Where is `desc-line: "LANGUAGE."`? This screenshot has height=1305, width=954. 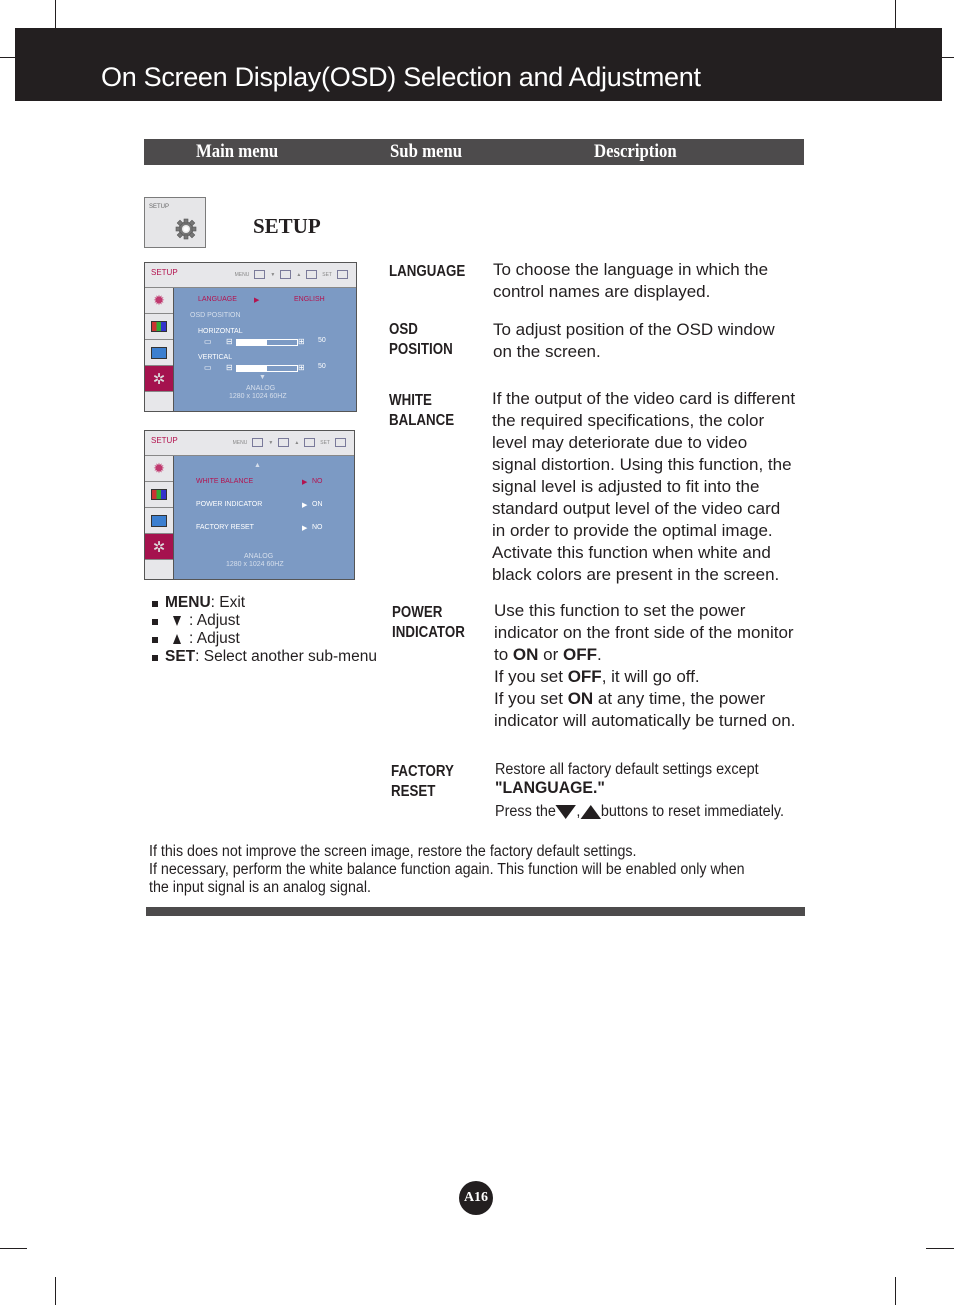
desc-line: "LANGUAGE." is located at coordinates (550, 787).